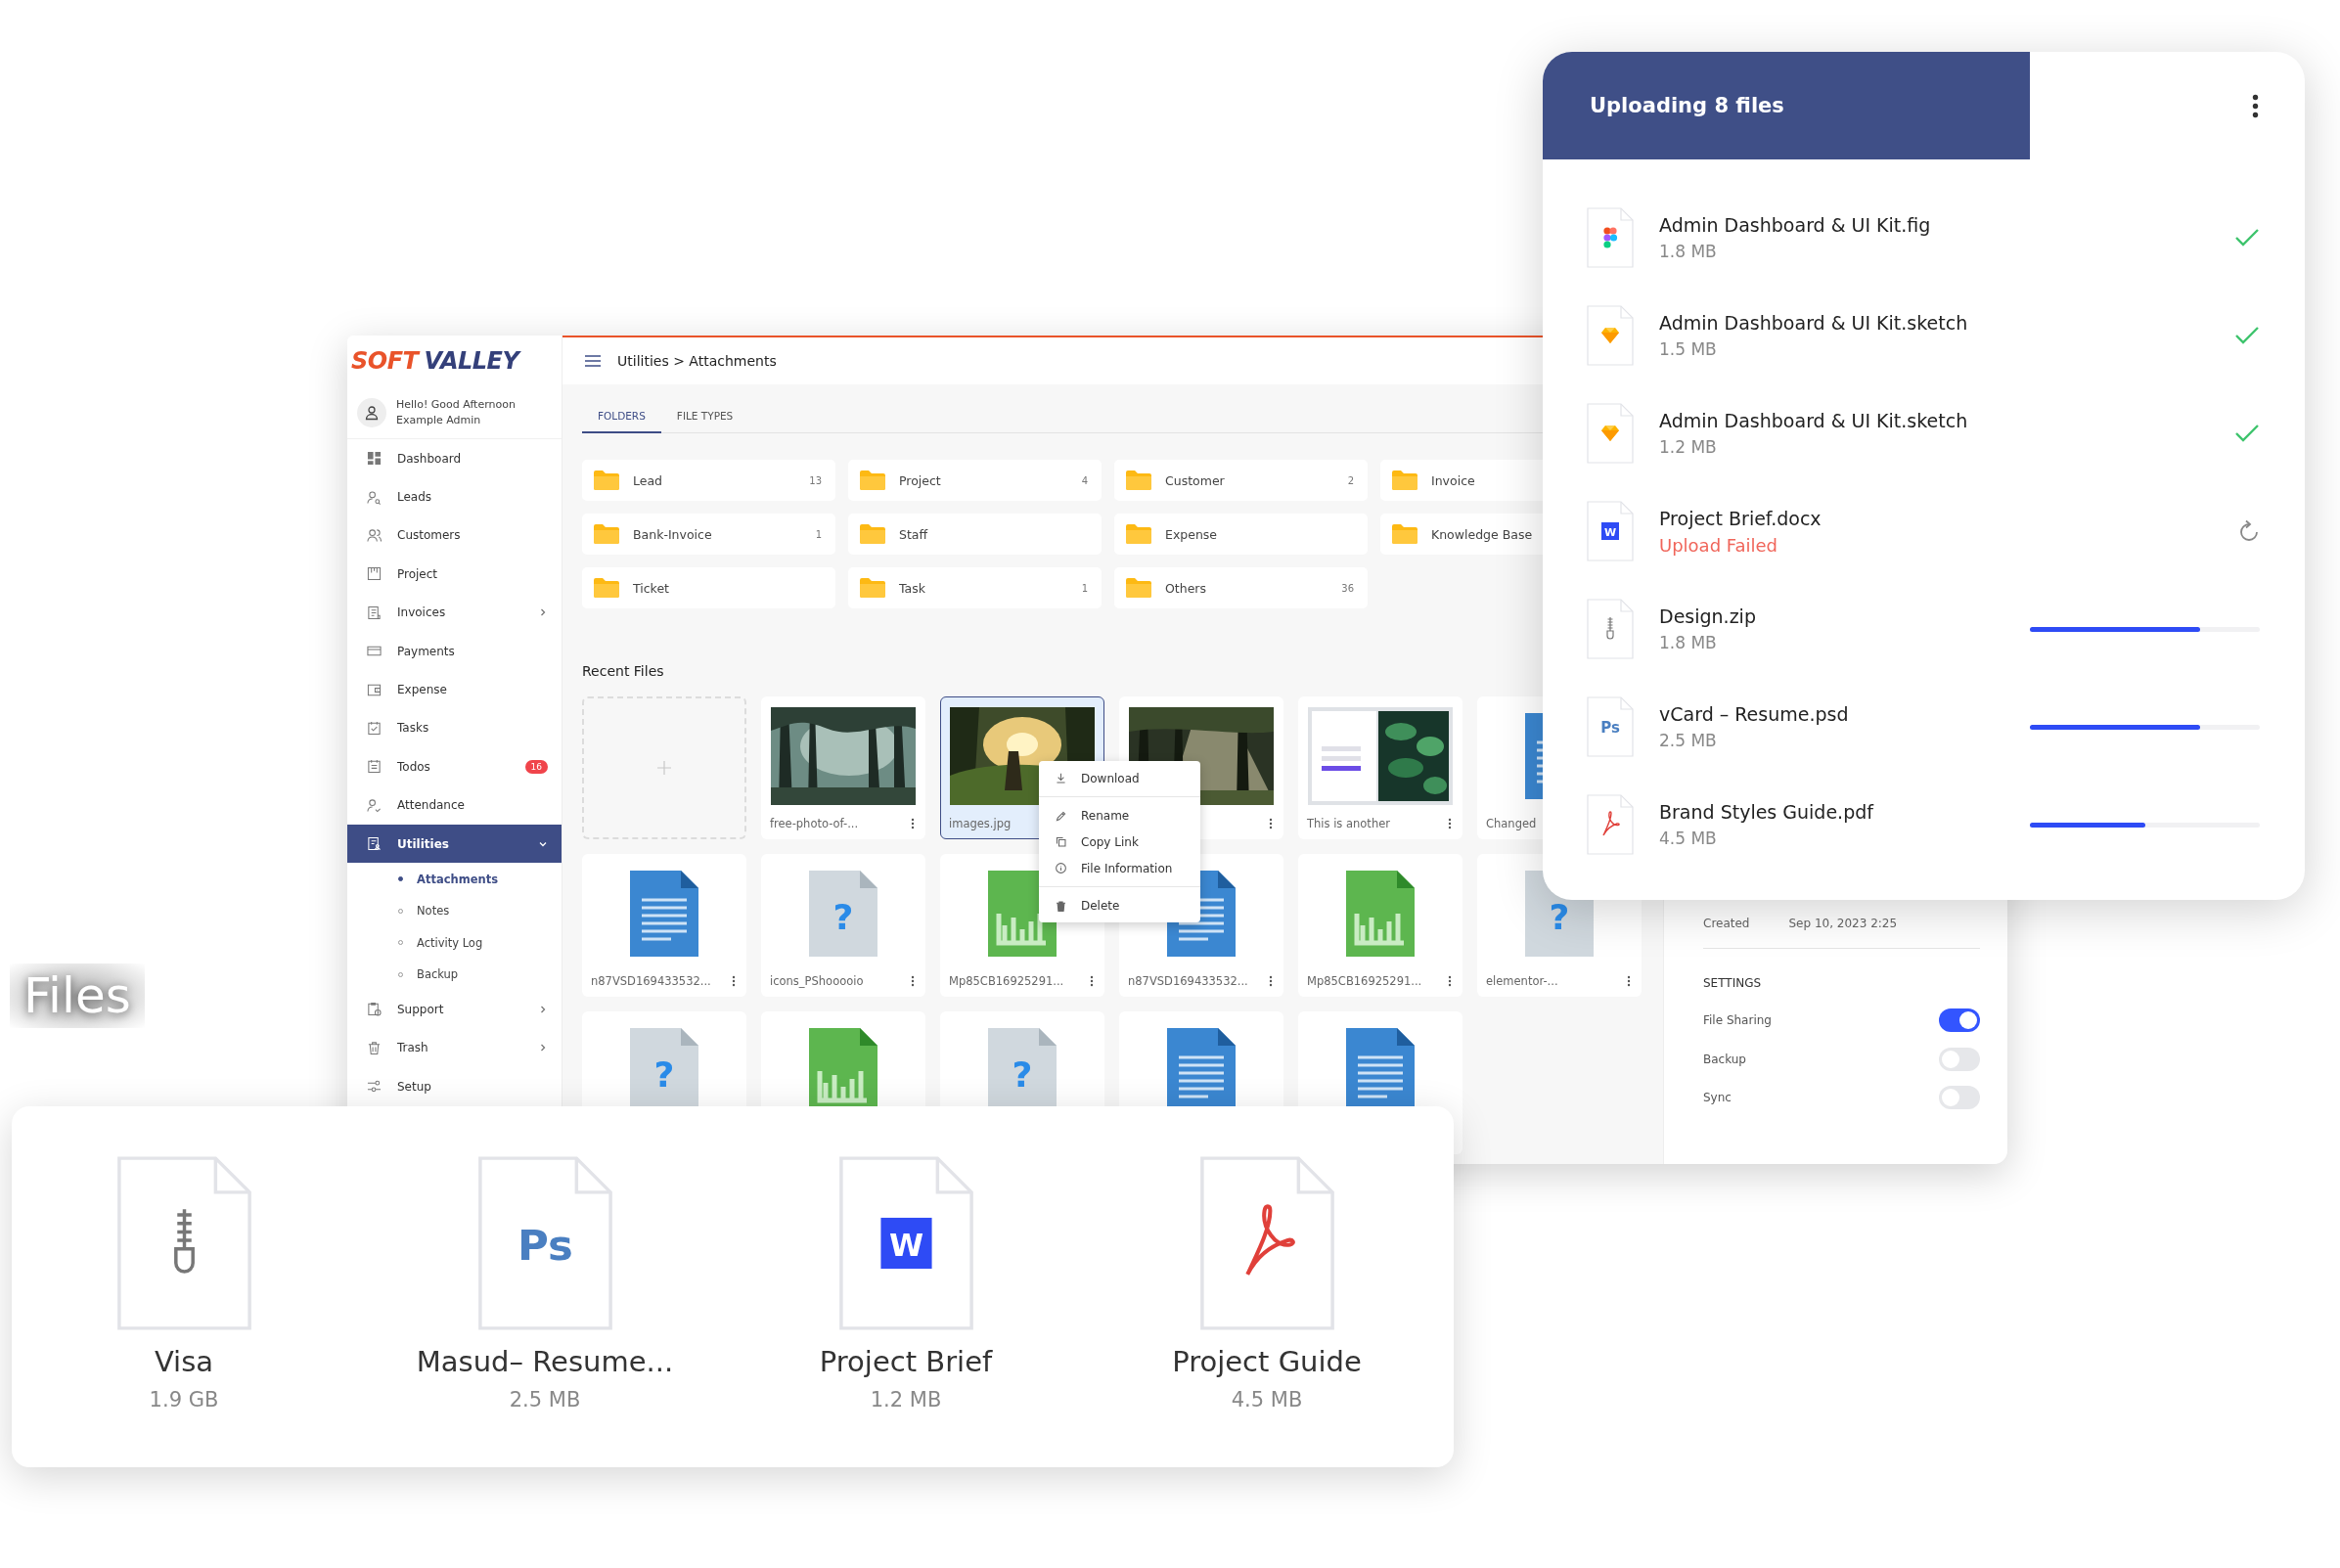 The height and width of the screenshot is (1568, 2340). I want to click on download-icon, so click(1061, 778).